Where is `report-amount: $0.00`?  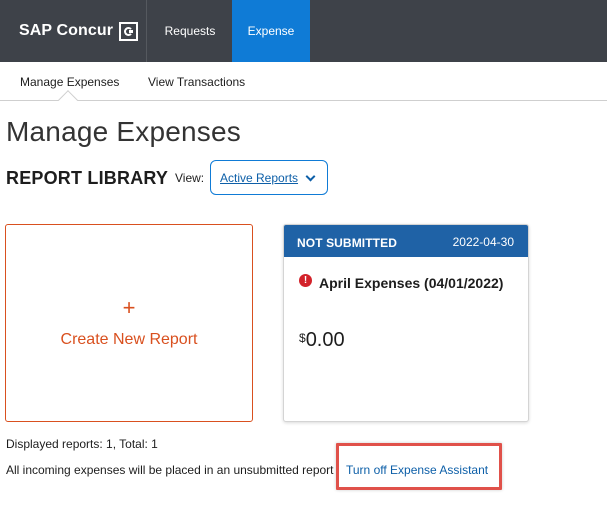 report-amount: $0.00 is located at coordinates (322, 340).